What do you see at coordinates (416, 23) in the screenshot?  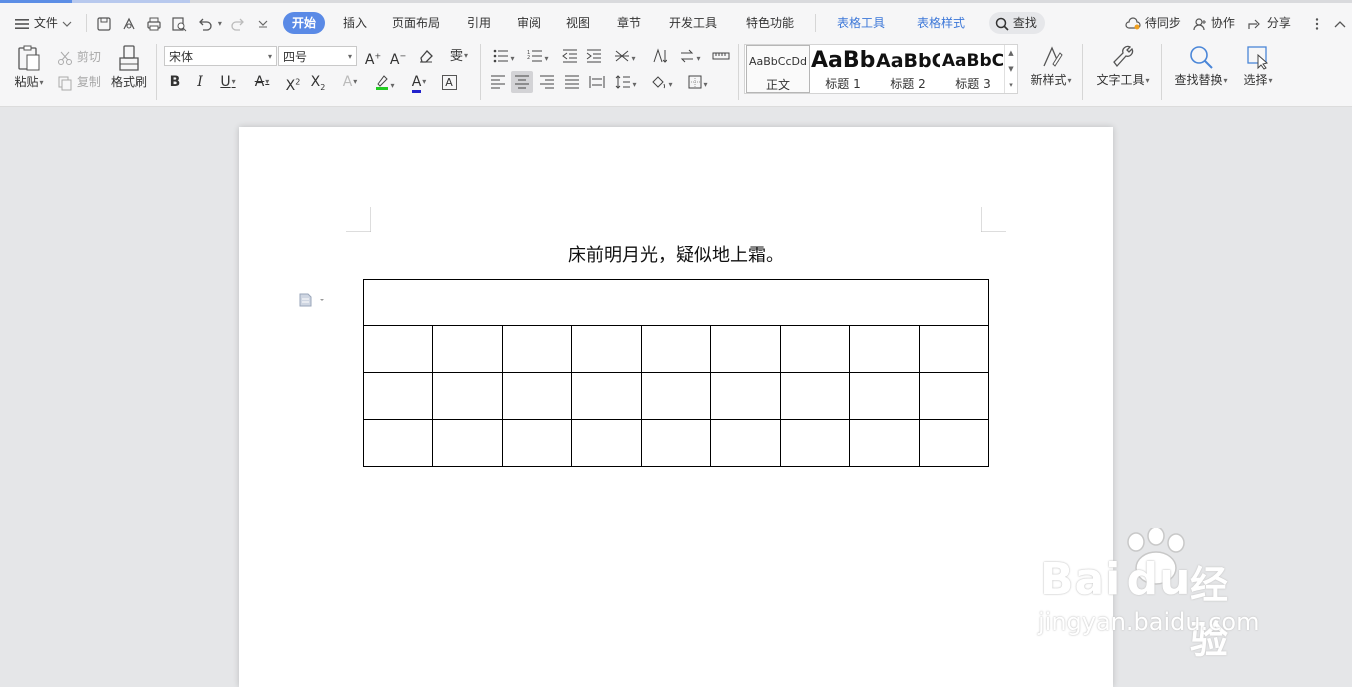 I see `tab-page-layout: 页面布局` at bounding box center [416, 23].